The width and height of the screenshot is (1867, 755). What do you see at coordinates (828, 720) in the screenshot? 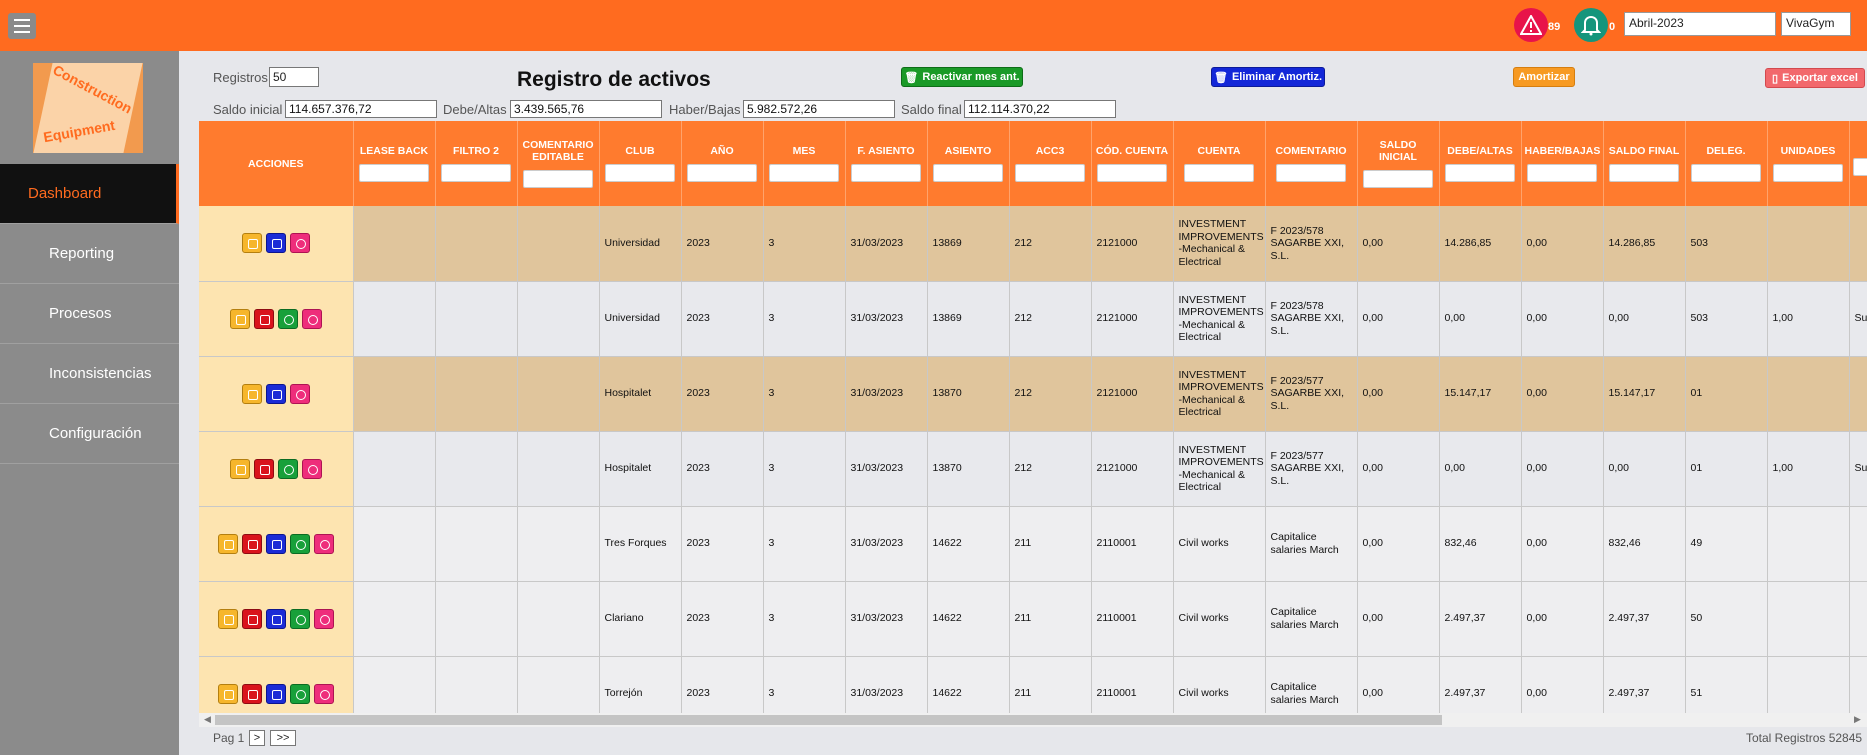
I see `scrollbar-thumb` at bounding box center [828, 720].